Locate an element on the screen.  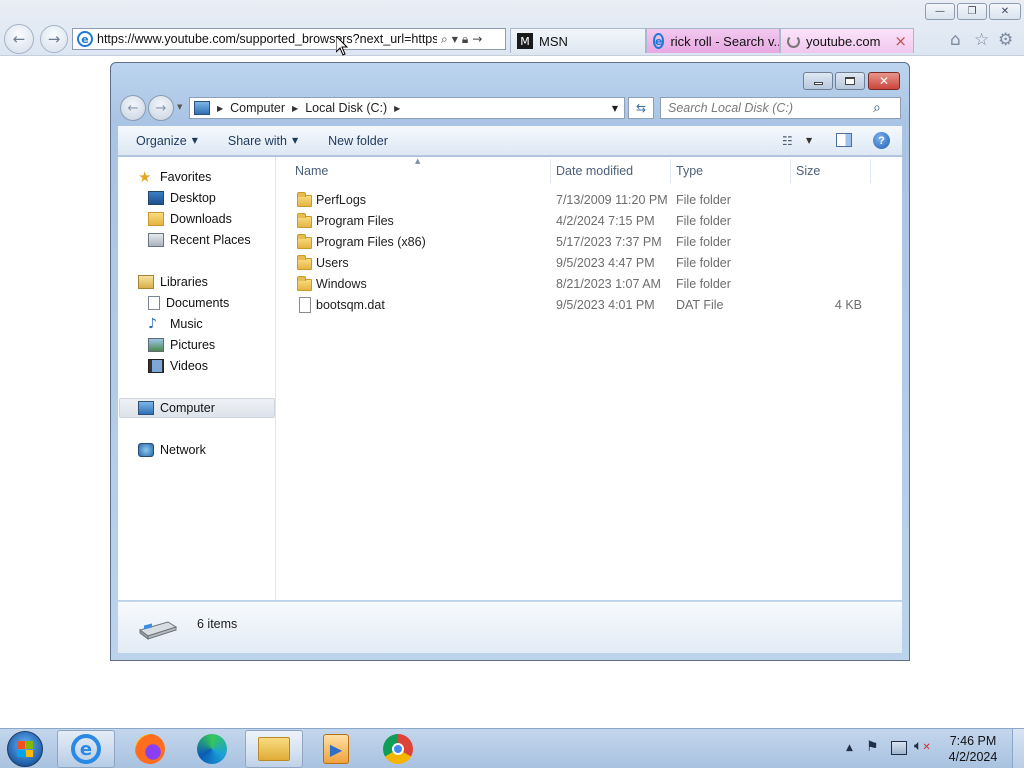
browser-close-button: ✕ is located at coordinates (1005, 11).